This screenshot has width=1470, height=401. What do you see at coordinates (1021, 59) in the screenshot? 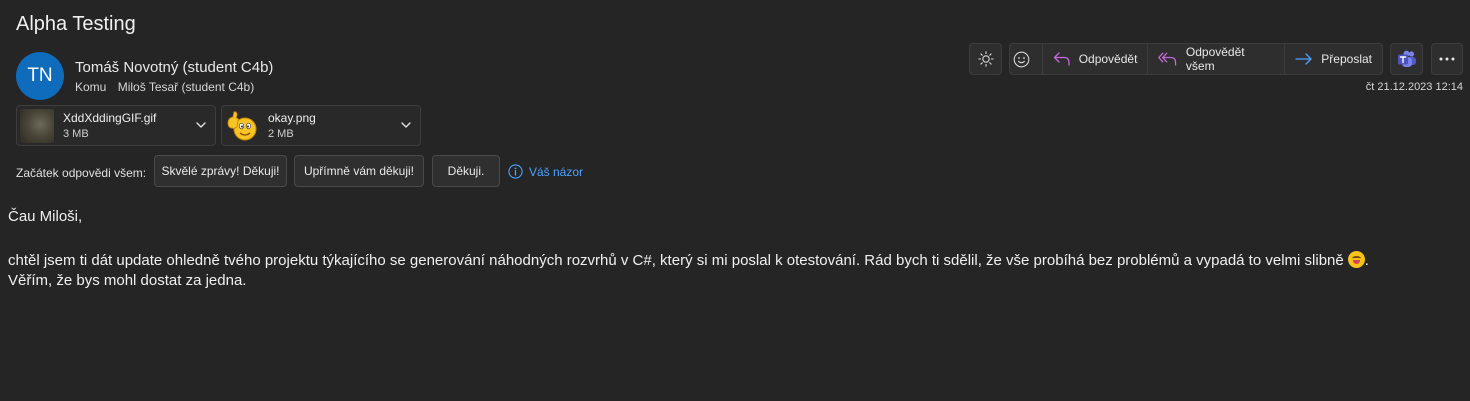
I see `emoji-icon` at bounding box center [1021, 59].